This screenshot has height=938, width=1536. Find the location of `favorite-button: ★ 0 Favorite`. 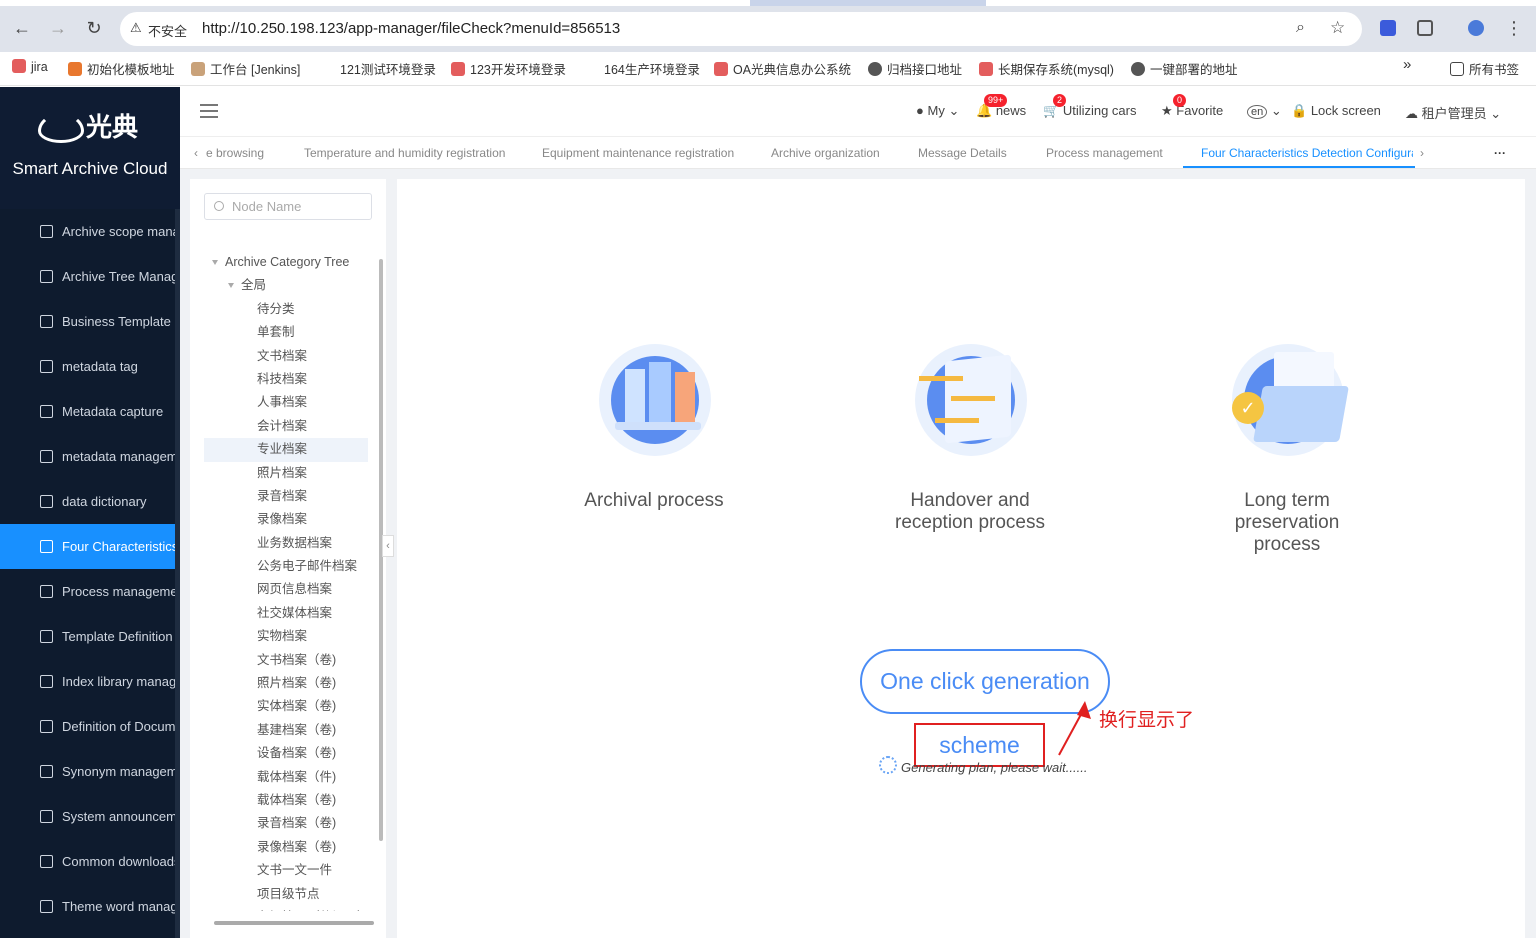

favorite-button: ★ 0 Favorite is located at coordinates (1192, 106).